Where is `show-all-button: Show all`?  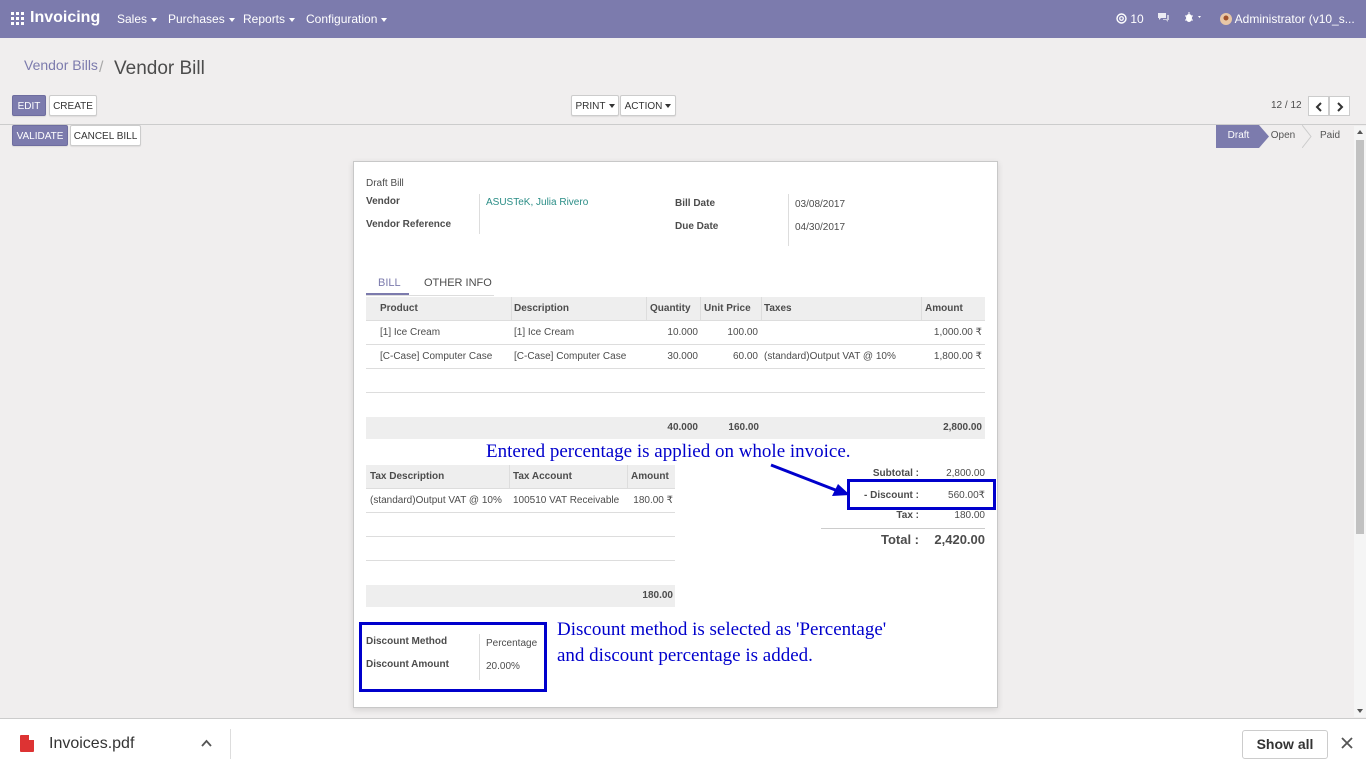
show-all-button: Show all is located at coordinates (1285, 744).